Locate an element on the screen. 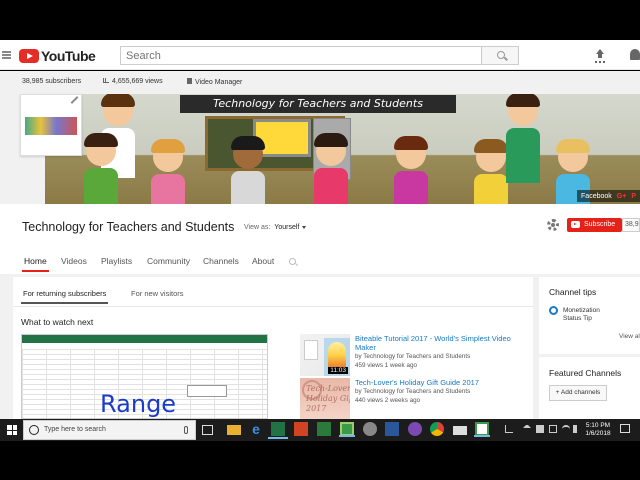  youtube-masthead: YouTube is located at coordinates (320, 55).